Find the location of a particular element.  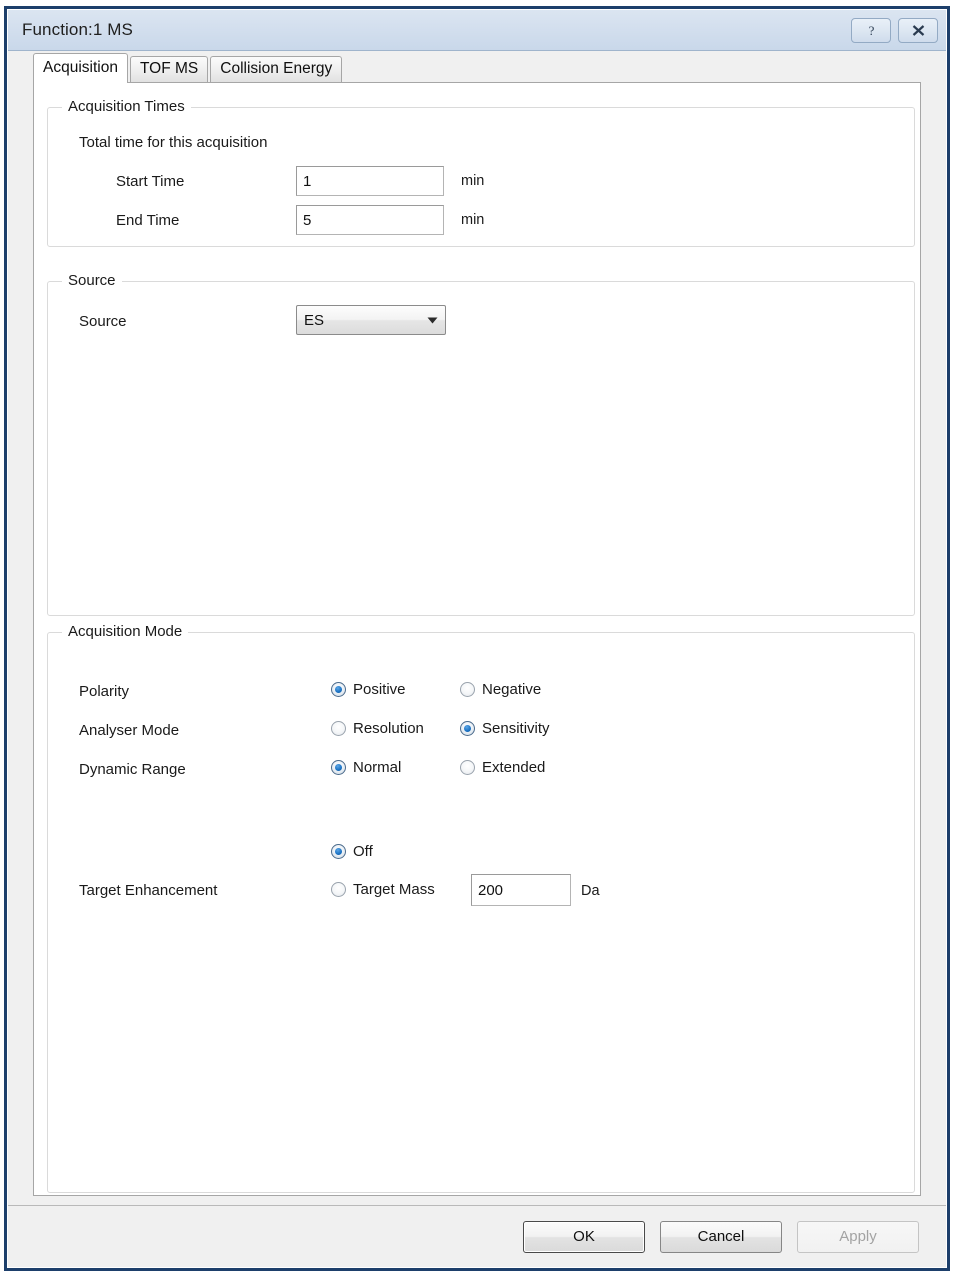

cancel-button: Cancel is located at coordinates (721, 1236).